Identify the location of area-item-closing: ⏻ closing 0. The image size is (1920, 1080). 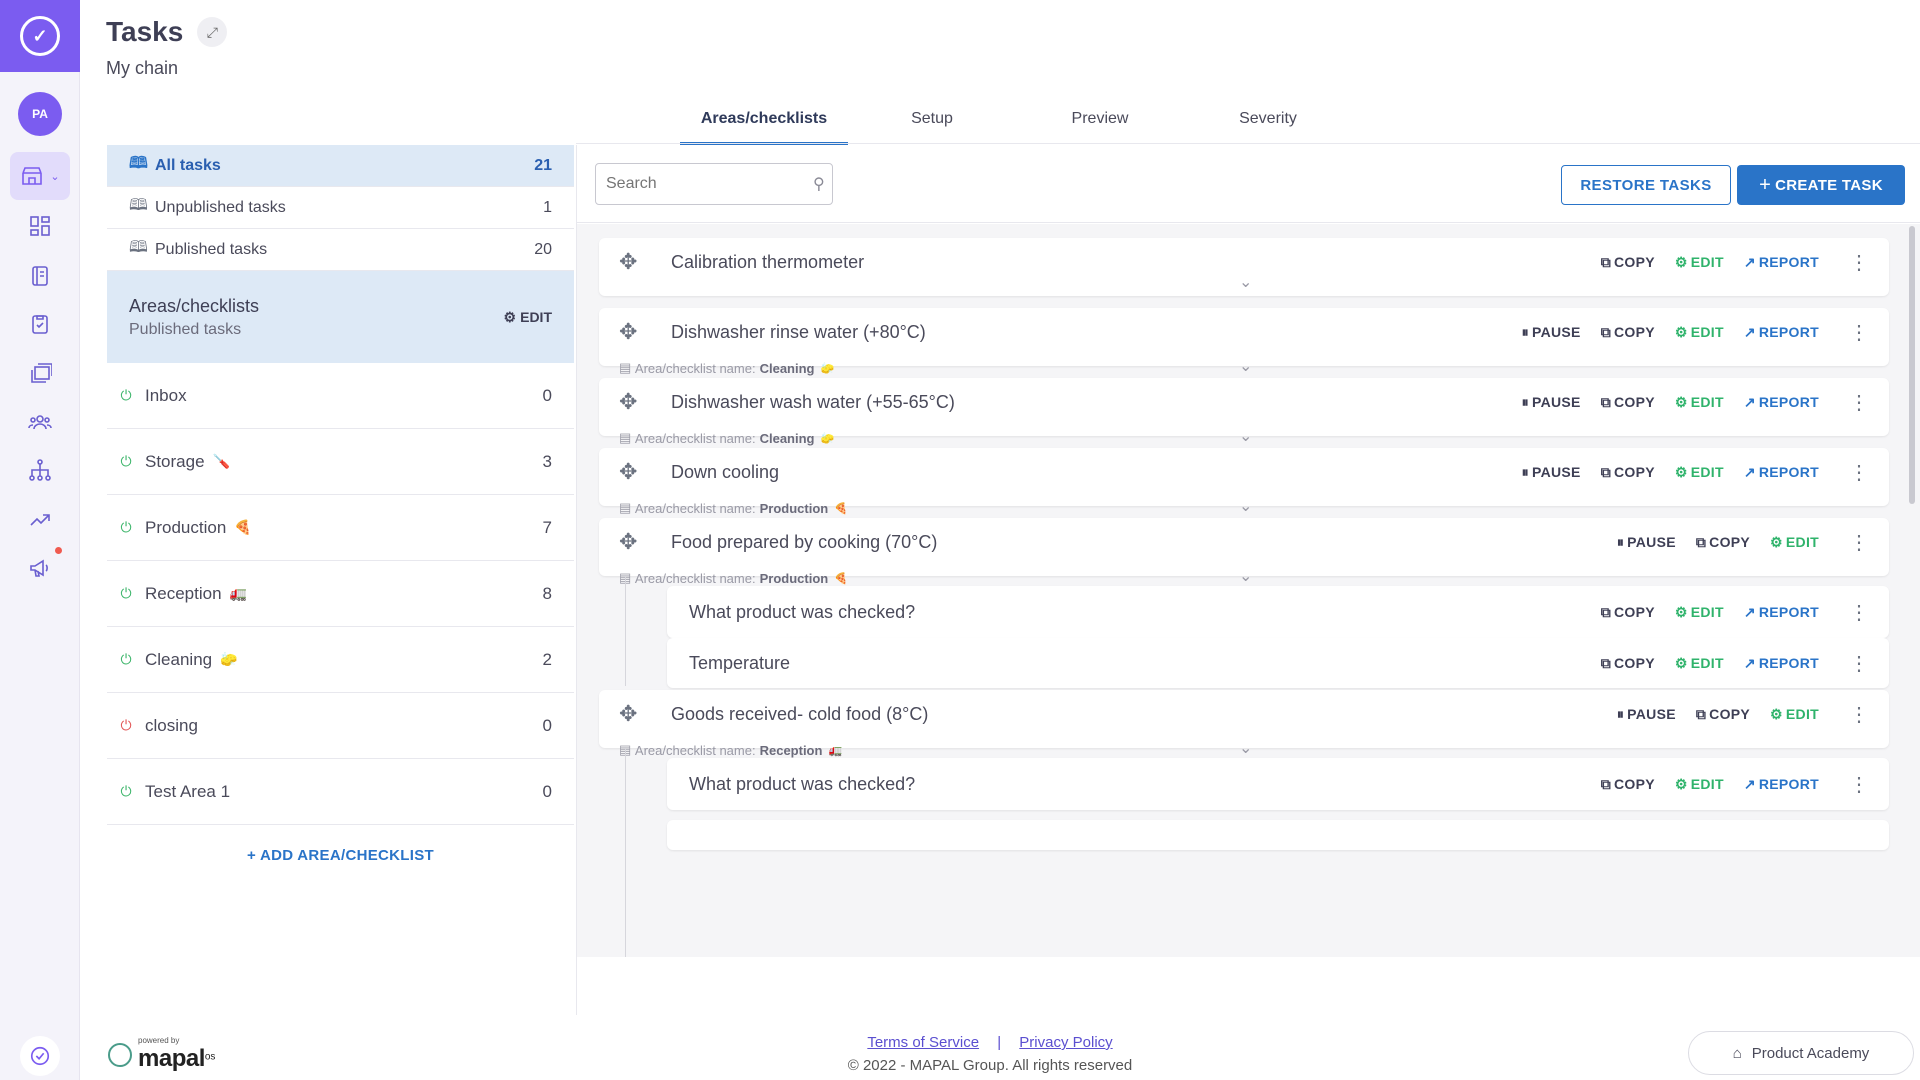
(340, 726).